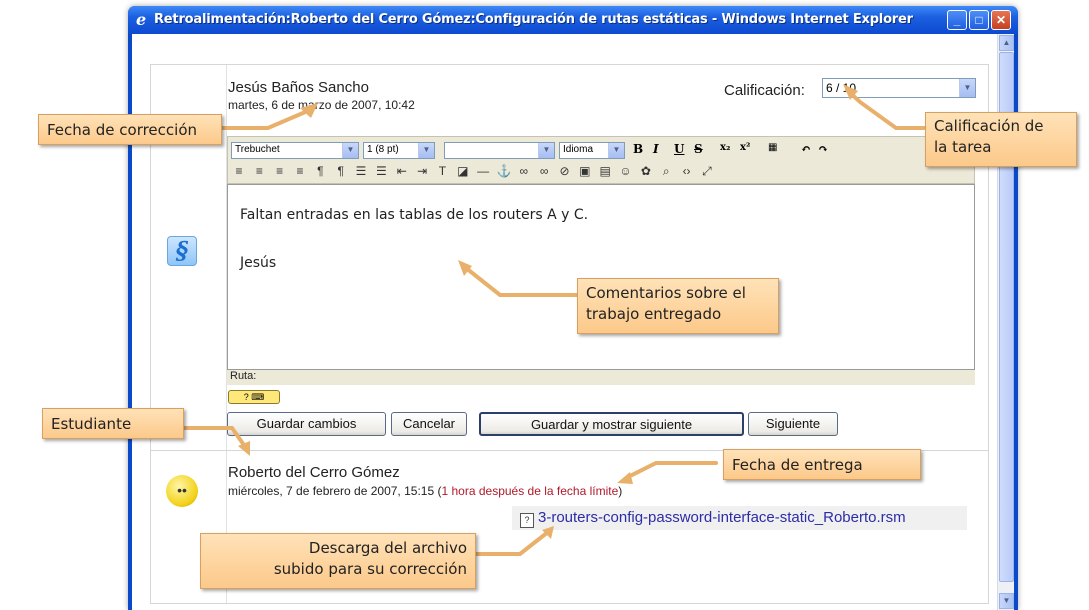 This screenshot has width=1089, height=610. Describe the element at coordinates (698, 149) in the screenshot. I see `strikethrough-icon: S` at that location.